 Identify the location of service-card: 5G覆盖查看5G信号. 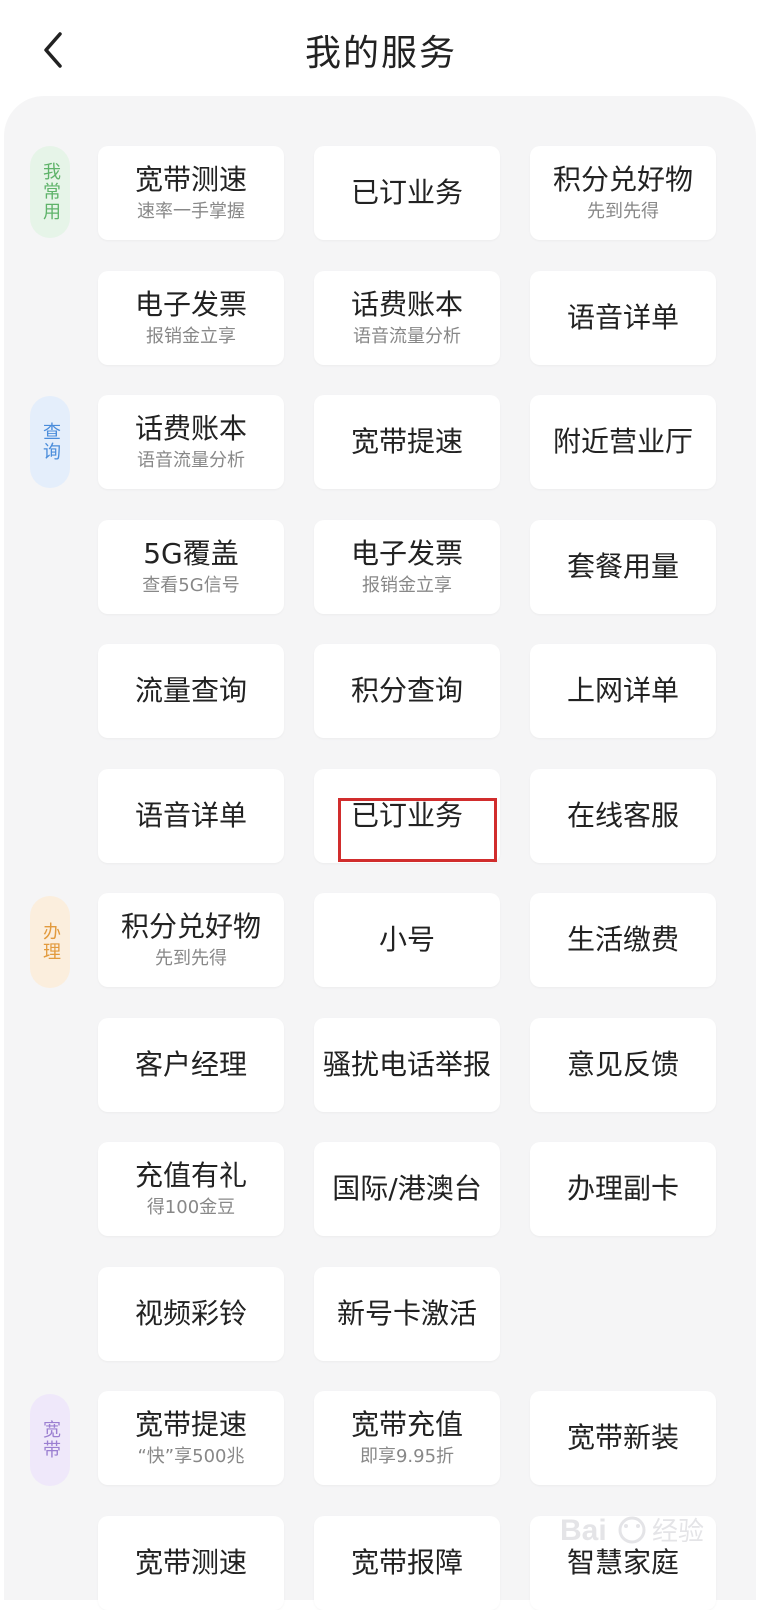
(191, 567).